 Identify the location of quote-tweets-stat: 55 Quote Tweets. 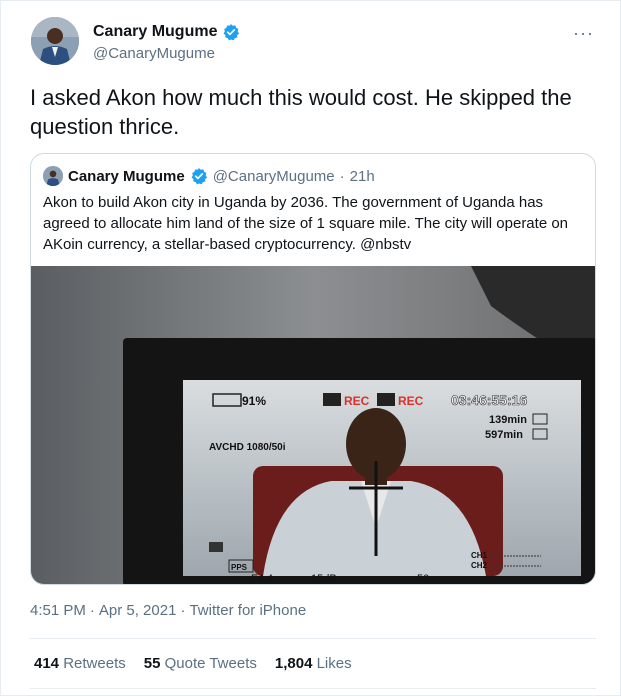
(200, 663).